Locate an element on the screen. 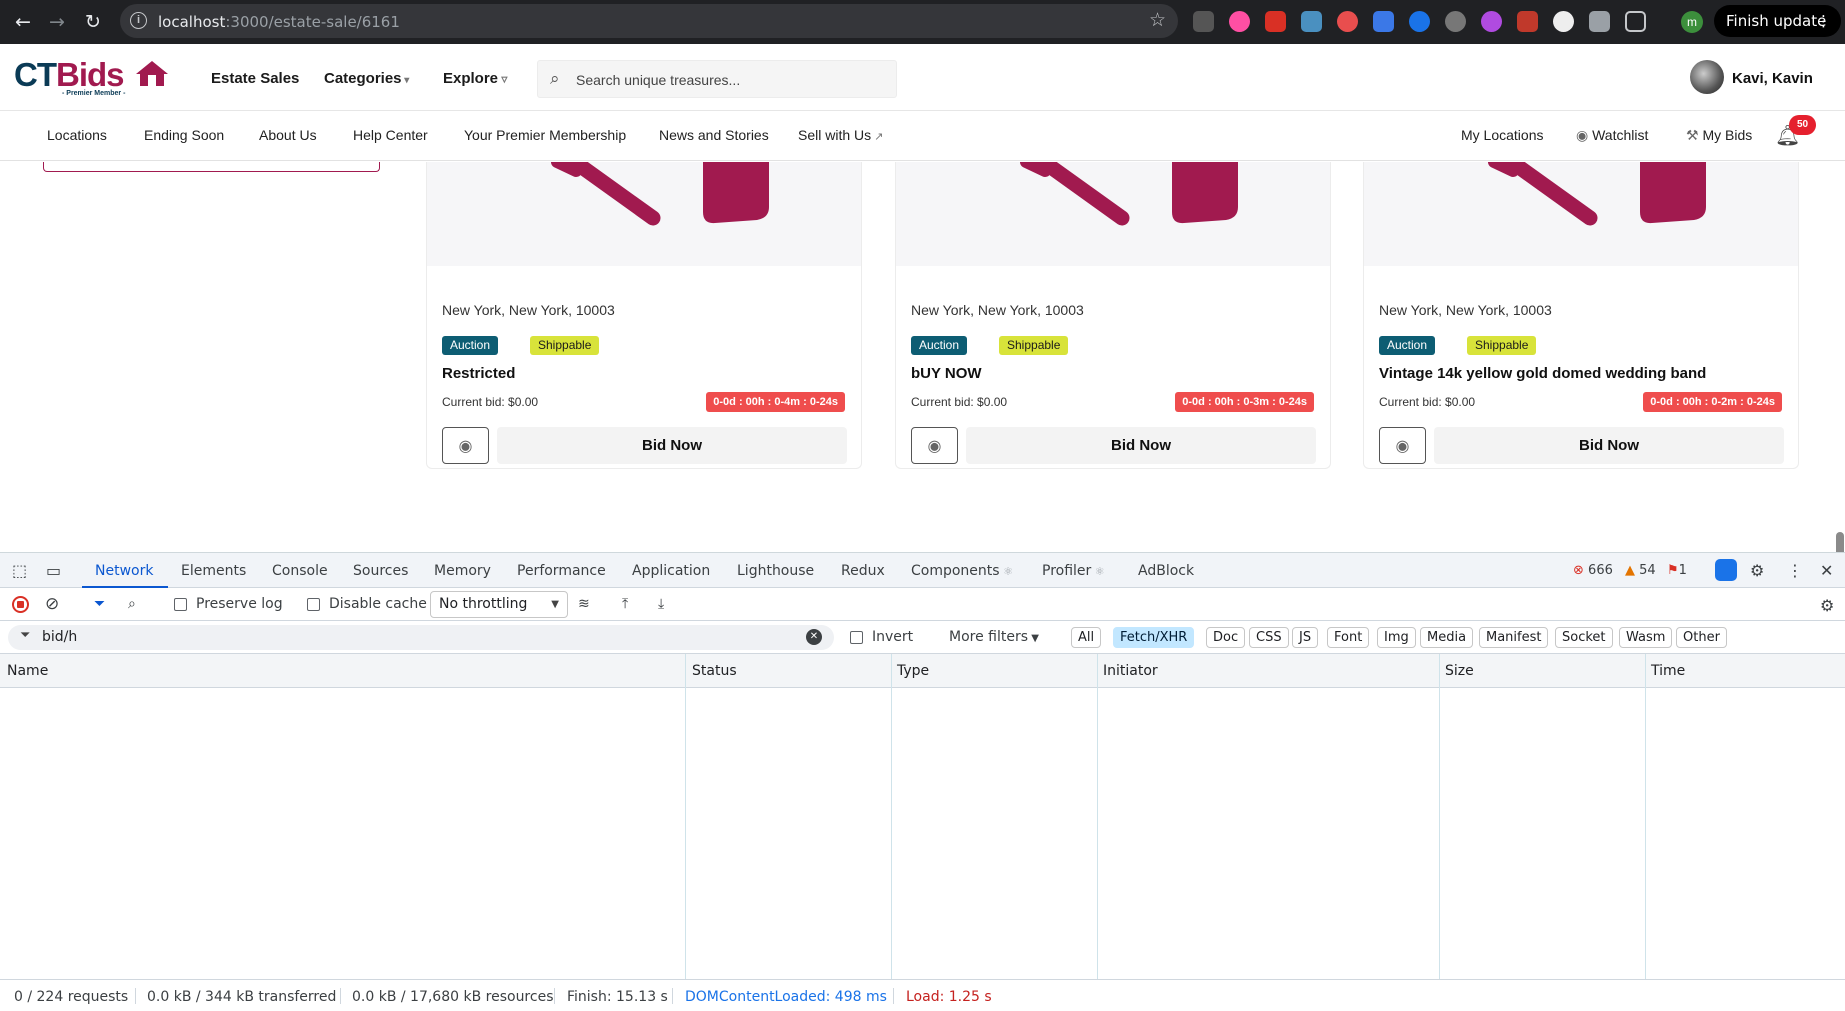 Image resolution: width=1845 pixels, height=1011 pixels. issue-count: ⚑1 is located at coordinates (1677, 570).